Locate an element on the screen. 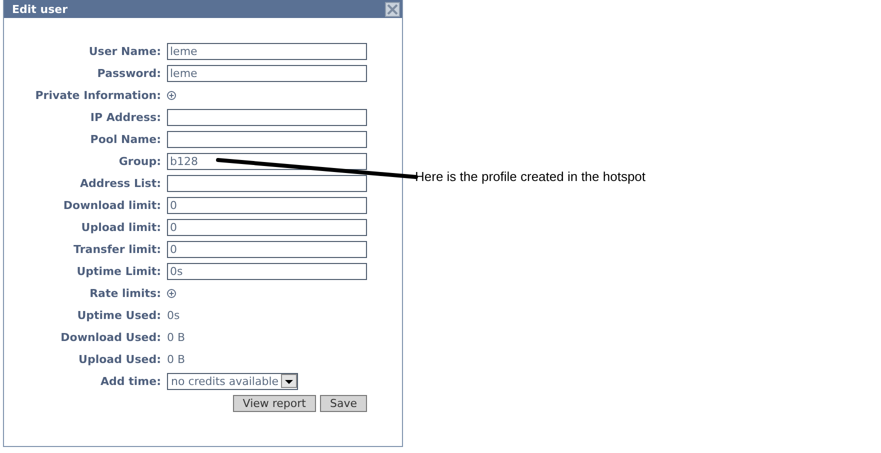 The image size is (881, 453). field-label: Group: is located at coordinates (139, 161).